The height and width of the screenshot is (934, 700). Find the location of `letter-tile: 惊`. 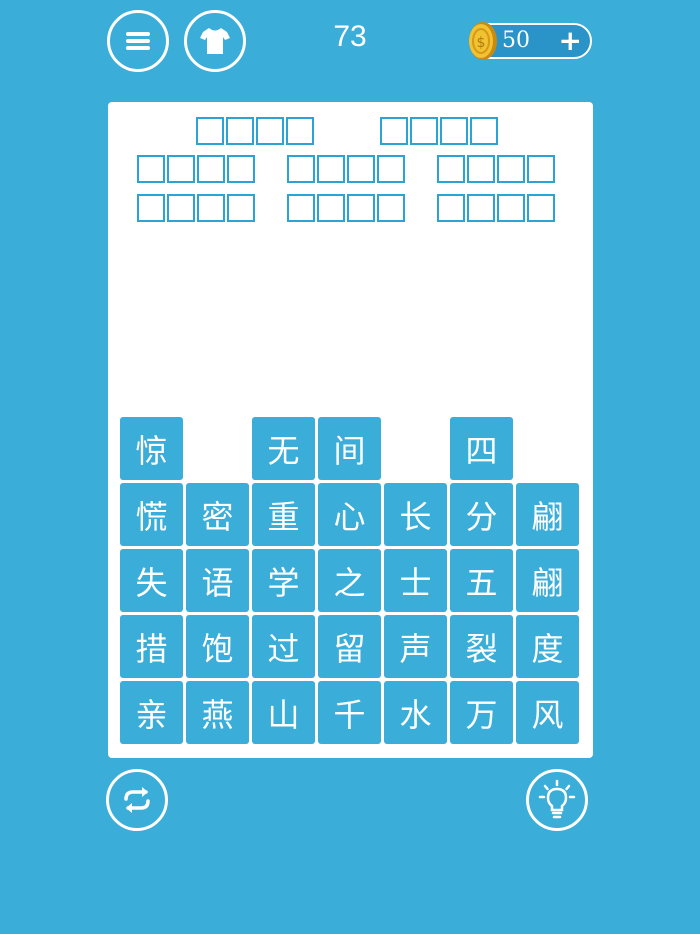

letter-tile: 惊 is located at coordinates (151, 448).